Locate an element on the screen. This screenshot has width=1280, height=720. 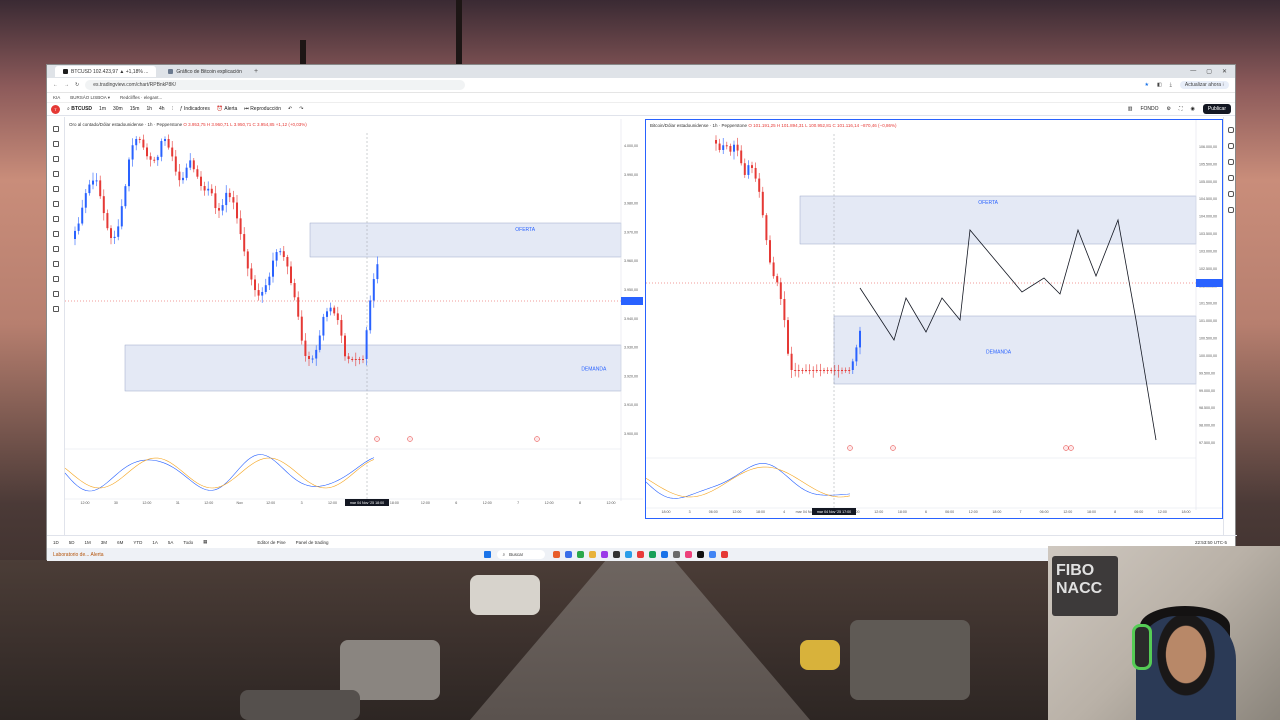
time-tick-label: 12:00 is located at coordinates (549, 503).